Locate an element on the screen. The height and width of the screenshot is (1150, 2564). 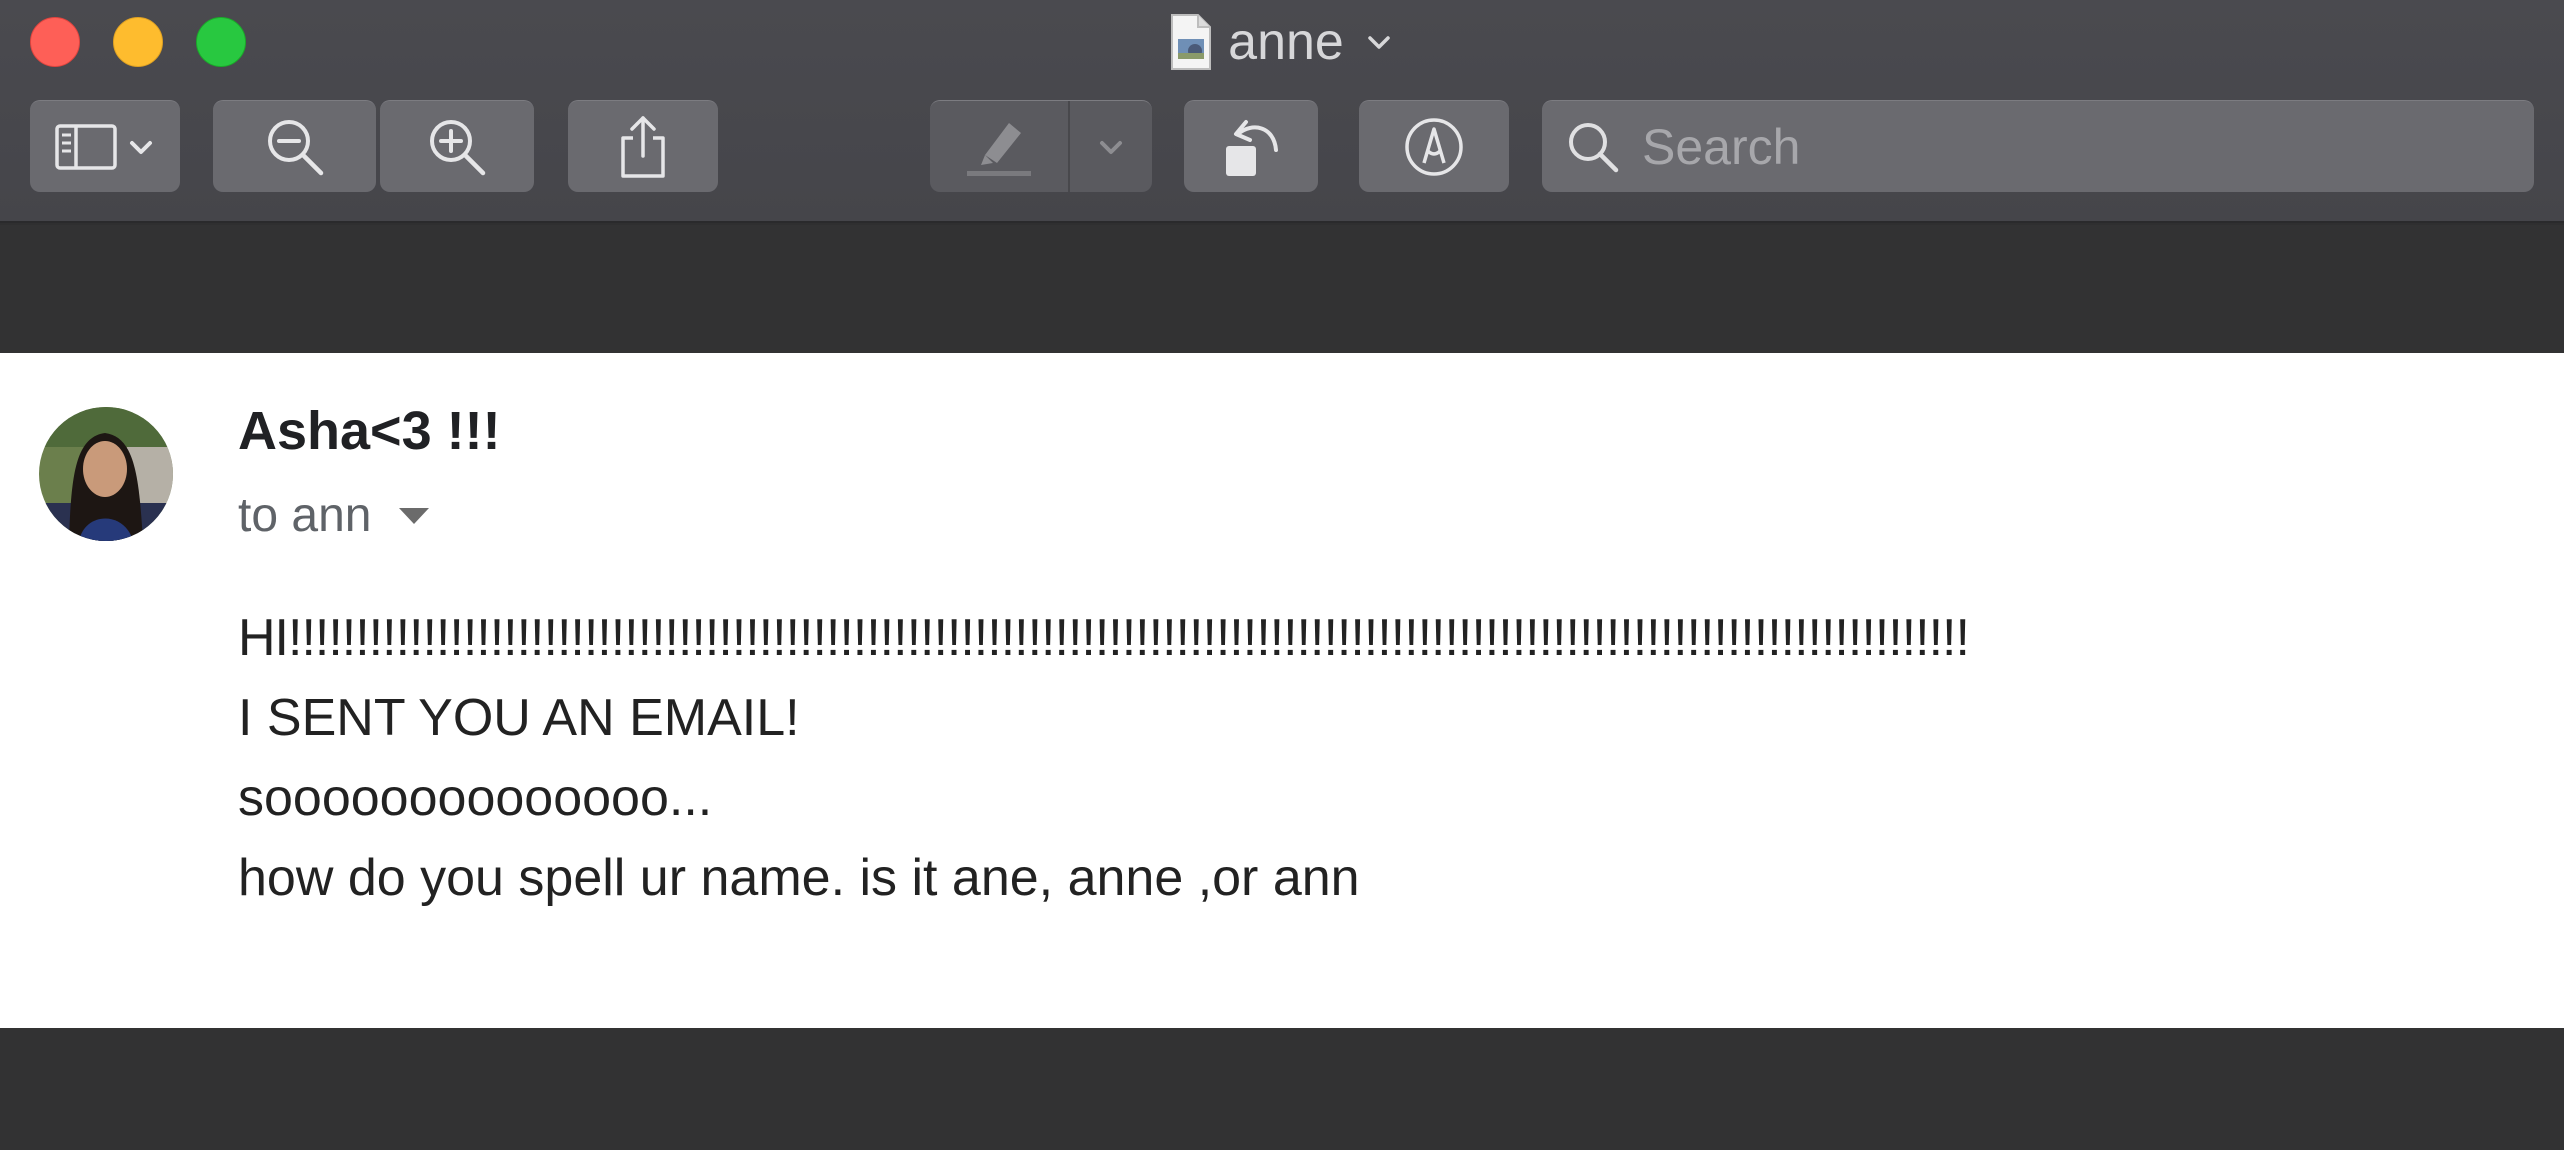
recipient-label: to ann is located at coordinates (305, 515).